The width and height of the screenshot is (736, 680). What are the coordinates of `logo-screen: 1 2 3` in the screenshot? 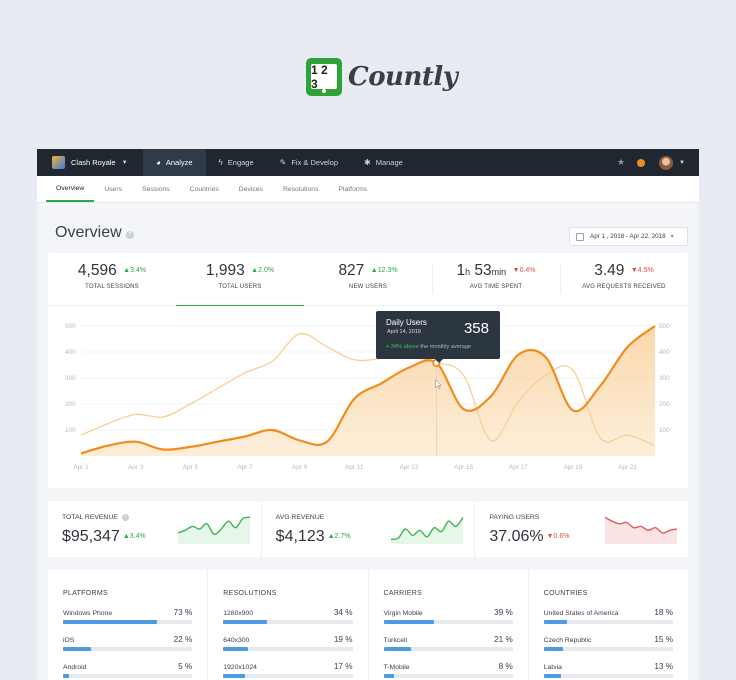 It's located at (324, 77).